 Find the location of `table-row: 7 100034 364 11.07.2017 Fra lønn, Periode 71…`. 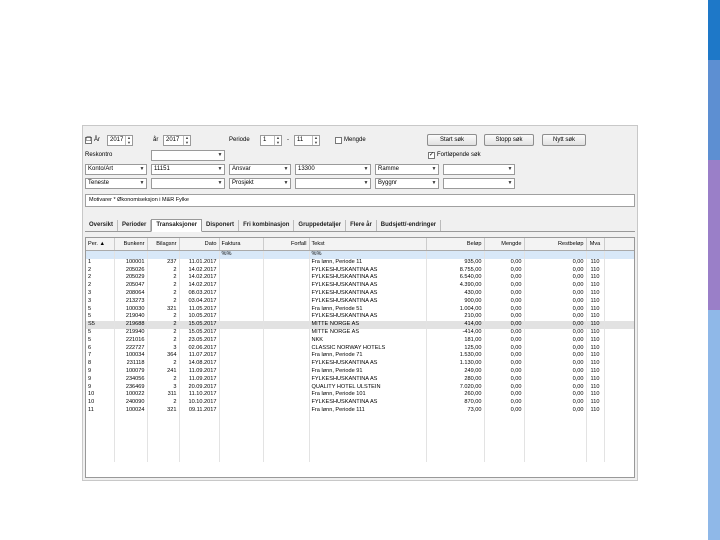

table-row: 7 100034 364 11.07.2017 Fra lønn, Periode 71… is located at coordinates (360, 356).